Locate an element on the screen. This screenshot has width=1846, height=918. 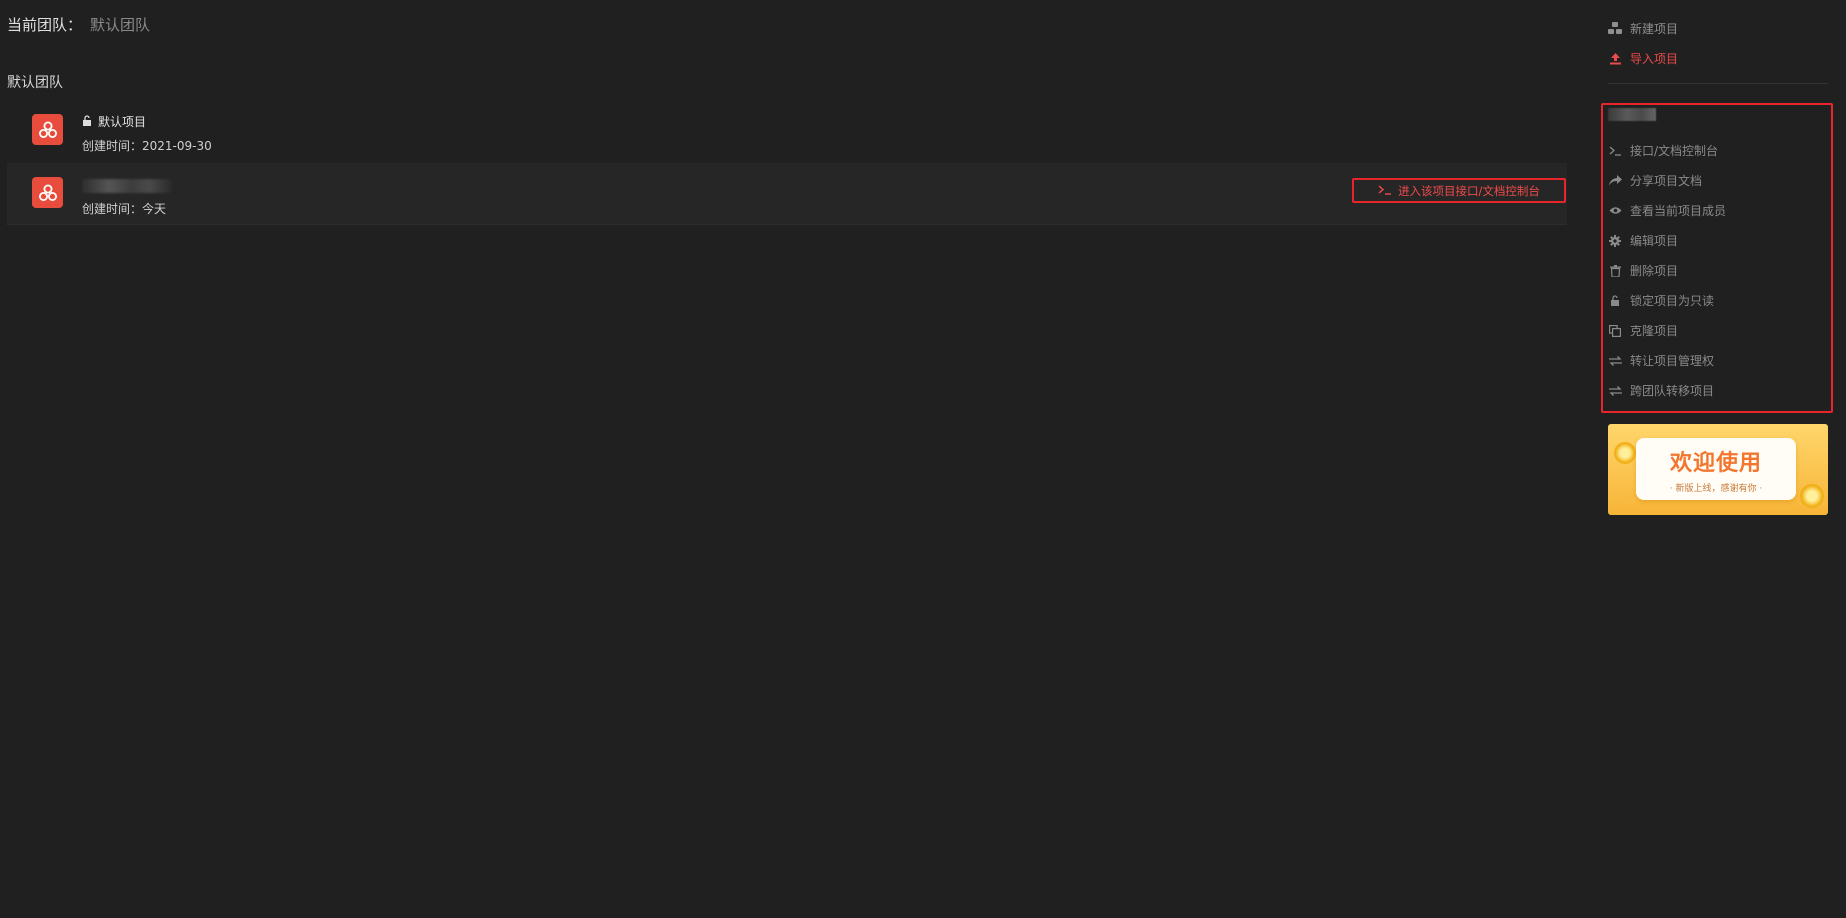
welcome-title: 欢迎使用 is located at coordinates (1715, 463).